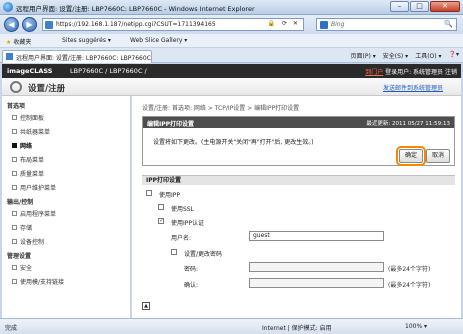 This screenshot has height=334, width=463. I want to click on security-zone: Internet | 保护模式: 启用, so click(297, 328).